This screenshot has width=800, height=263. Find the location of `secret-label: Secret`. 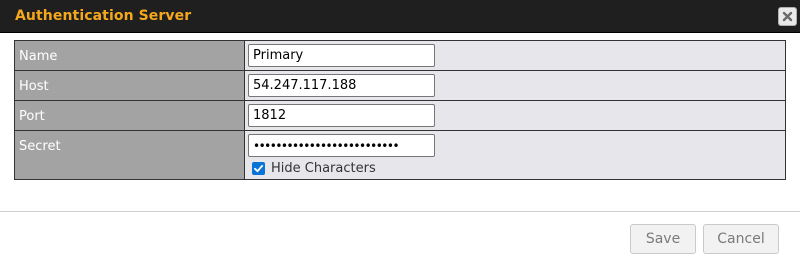

secret-label: Secret is located at coordinates (129, 155).